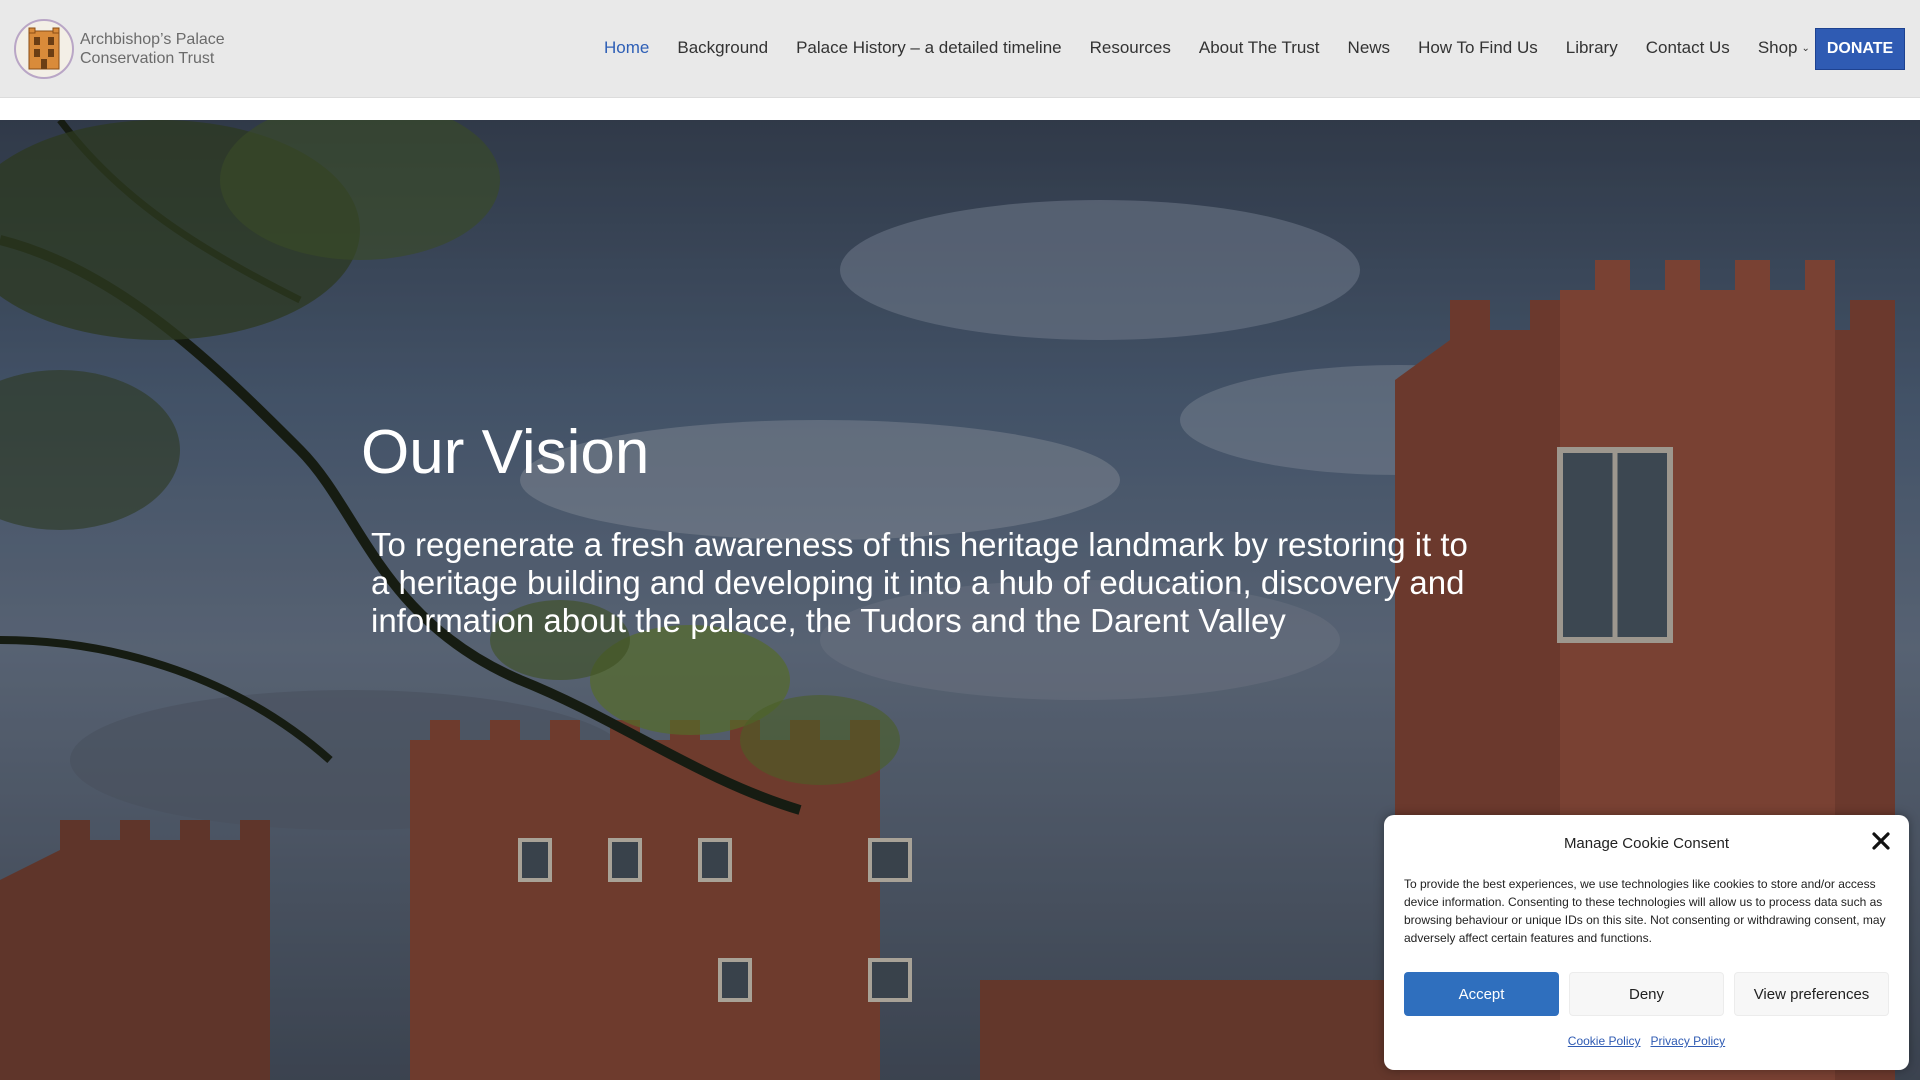  Describe the element at coordinates (1805, 48) in the screenshot. I see `chevron-down-icon: ⌄` at that location.